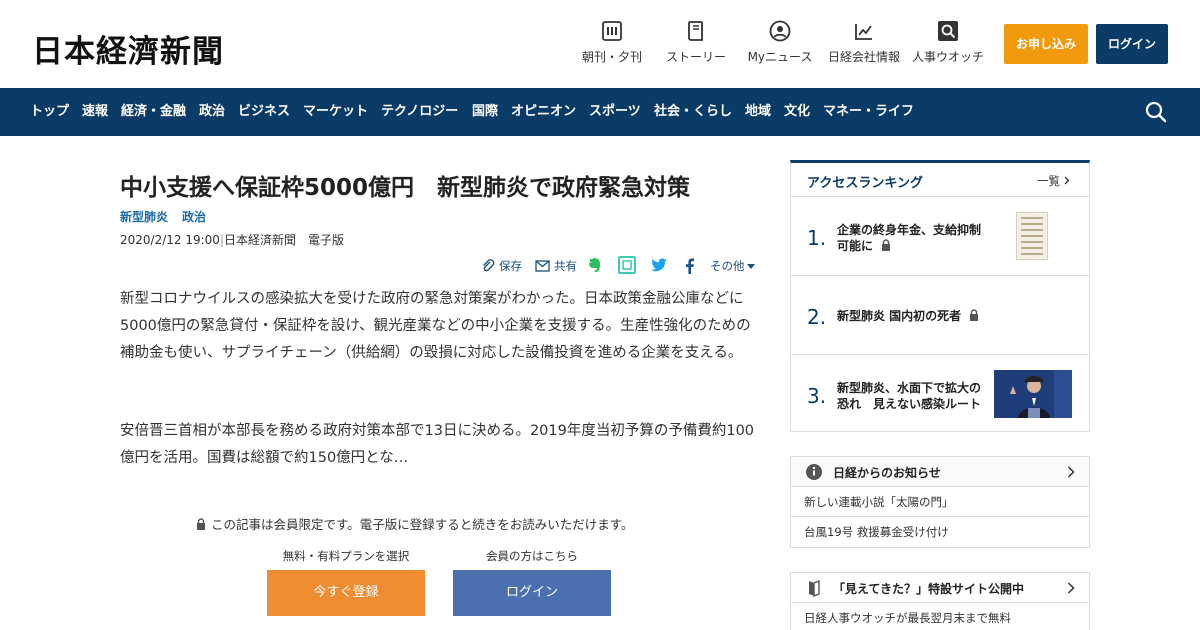 Image resolution: width=1200 pixels, height=630 pixels. What do you see at coordinates (1046, 44) in the screenshot?
I see `apply-button: お申し込み` at bounding box center [1046, 44].